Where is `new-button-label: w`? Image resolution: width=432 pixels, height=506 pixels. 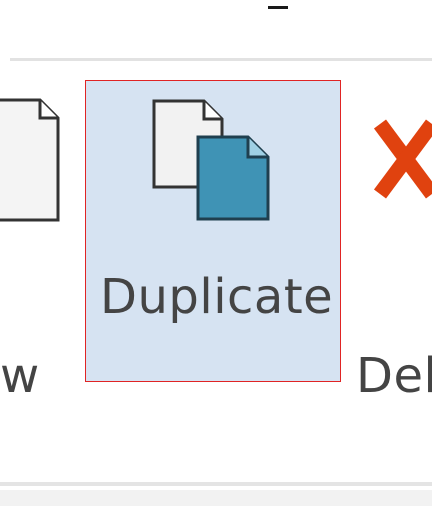
new-button-label: w is located at coordinates (20, 376).